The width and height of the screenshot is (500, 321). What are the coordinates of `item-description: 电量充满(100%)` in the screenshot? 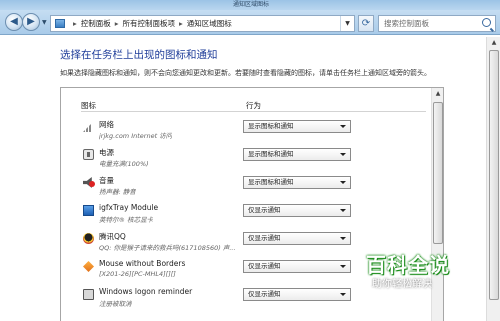 It's located at (124, 164).